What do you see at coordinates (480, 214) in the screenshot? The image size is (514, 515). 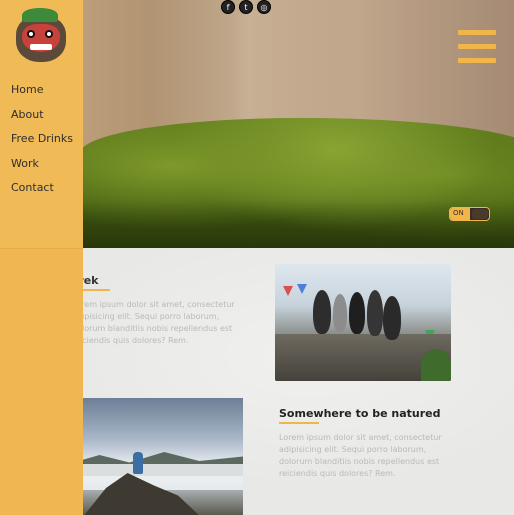 I see `toggle-knob` at bounding box center [480, 214].